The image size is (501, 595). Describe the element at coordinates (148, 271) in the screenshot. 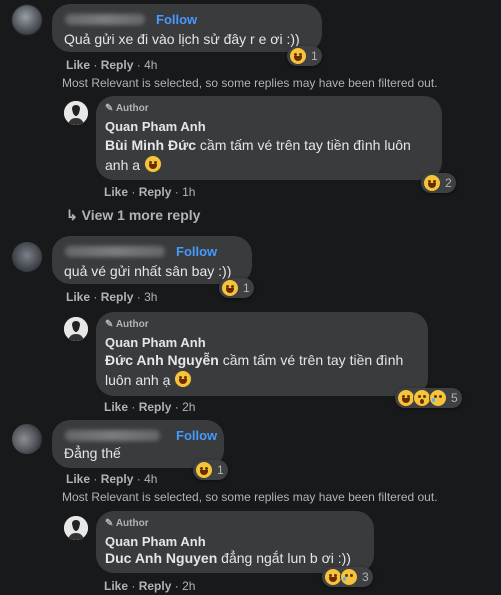

I see `comment-text: quả vé gửi nhất sân bay :))` at that location.